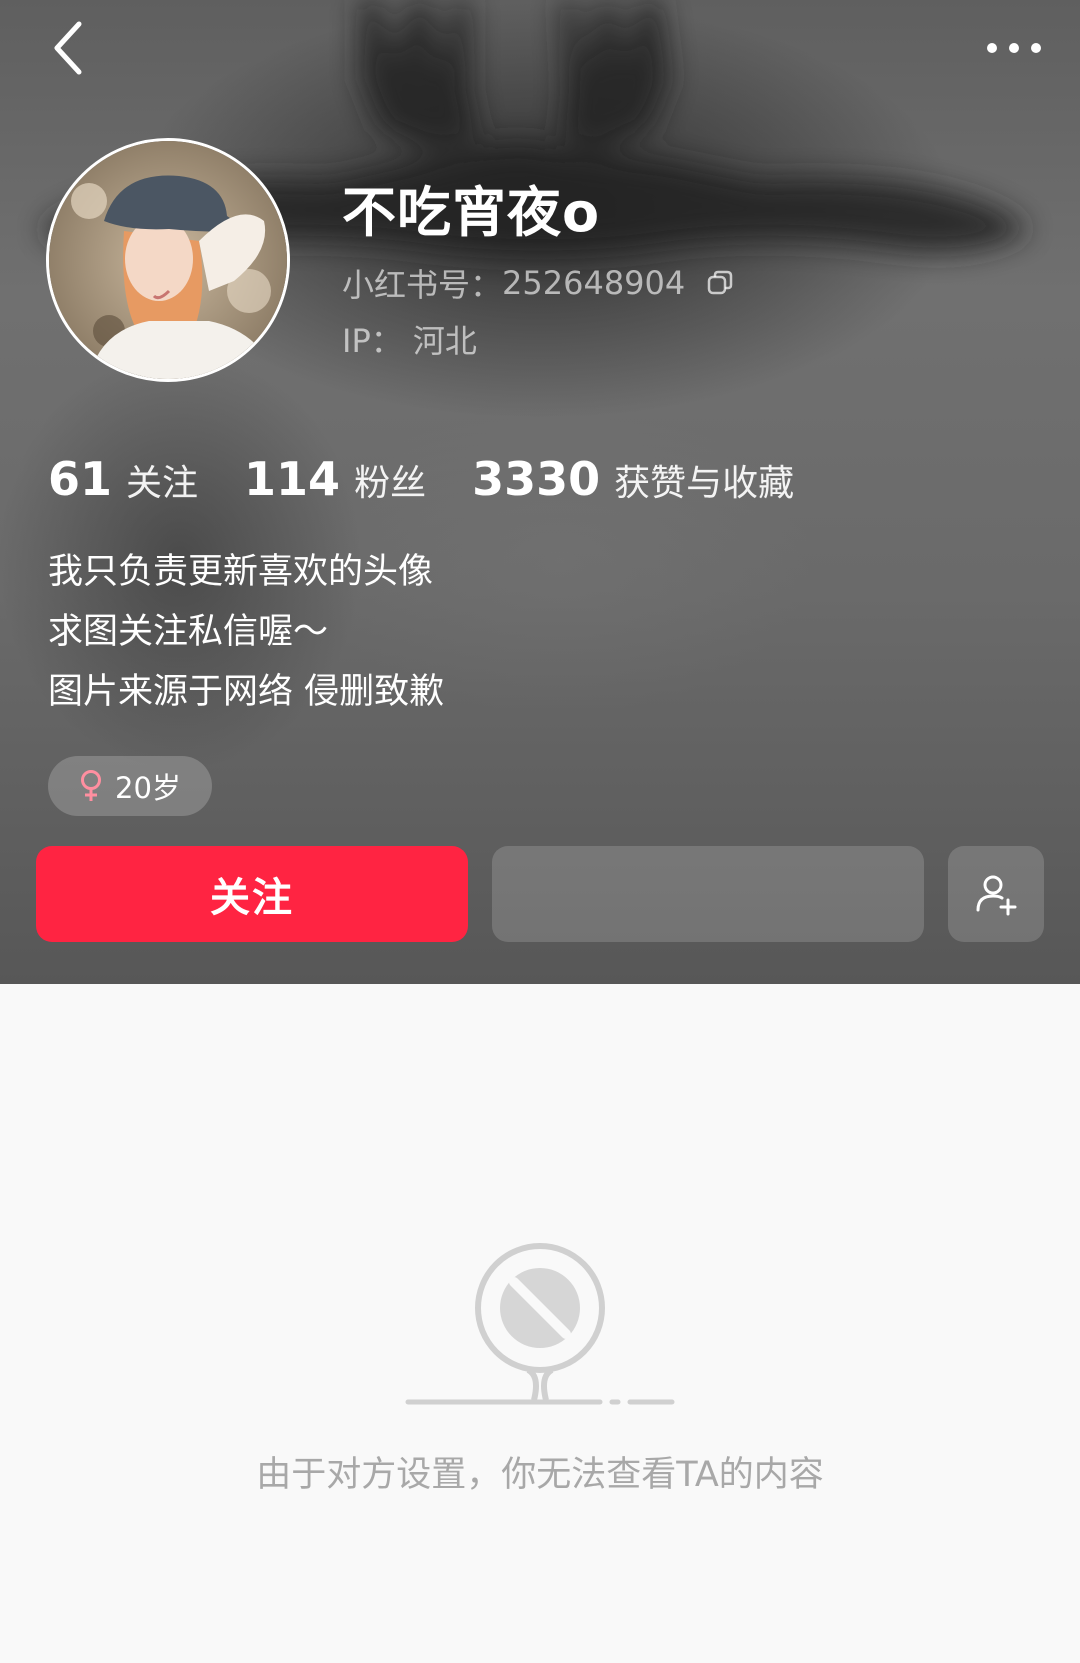 The width and height of the screenshot is (1080, 1663). I want to click on more-dots-icon, so click(1014, 48).